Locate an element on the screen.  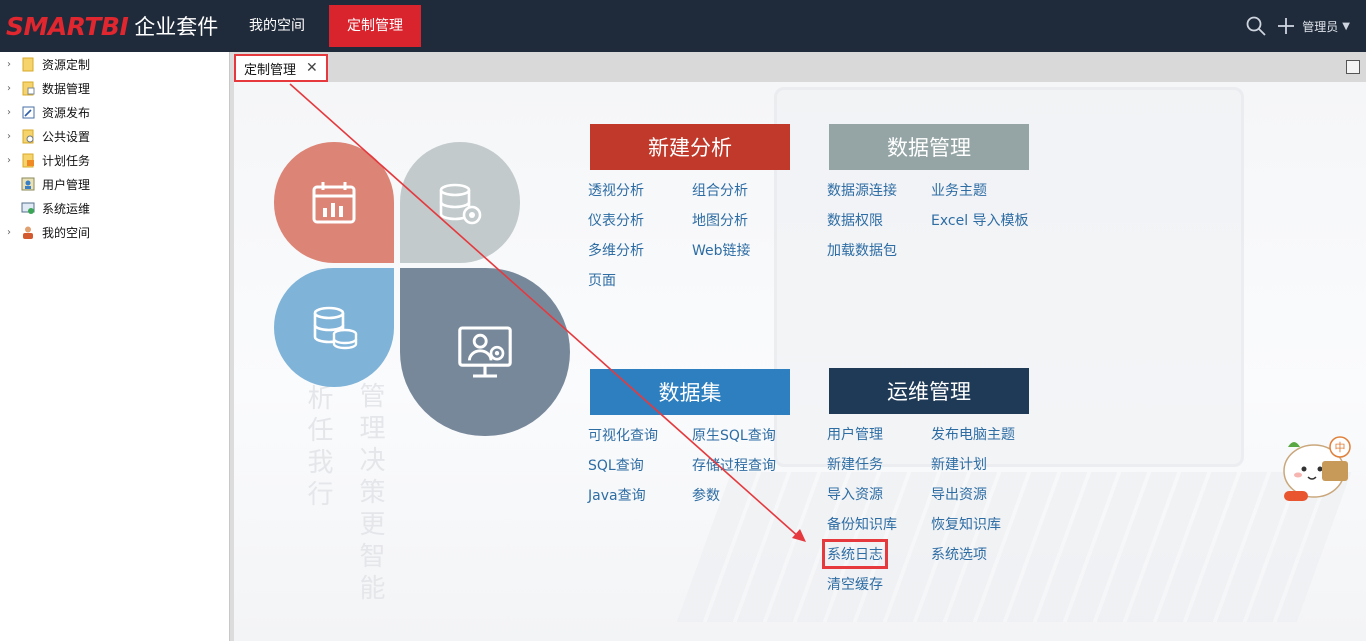
link-data-permission: 数据权限 is located at coordinates (855, 220).